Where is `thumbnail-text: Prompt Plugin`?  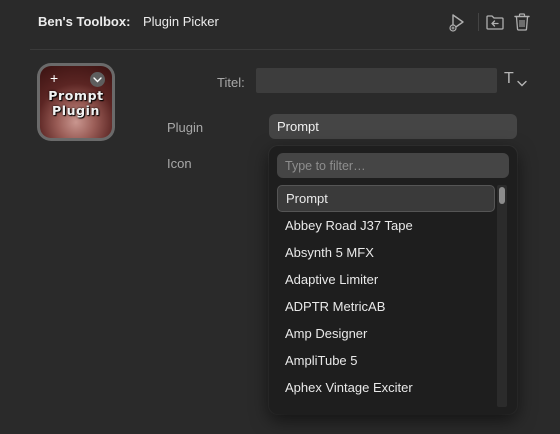 thumbnail-text: Prompt Plugin is located at coordinates (76, 103).